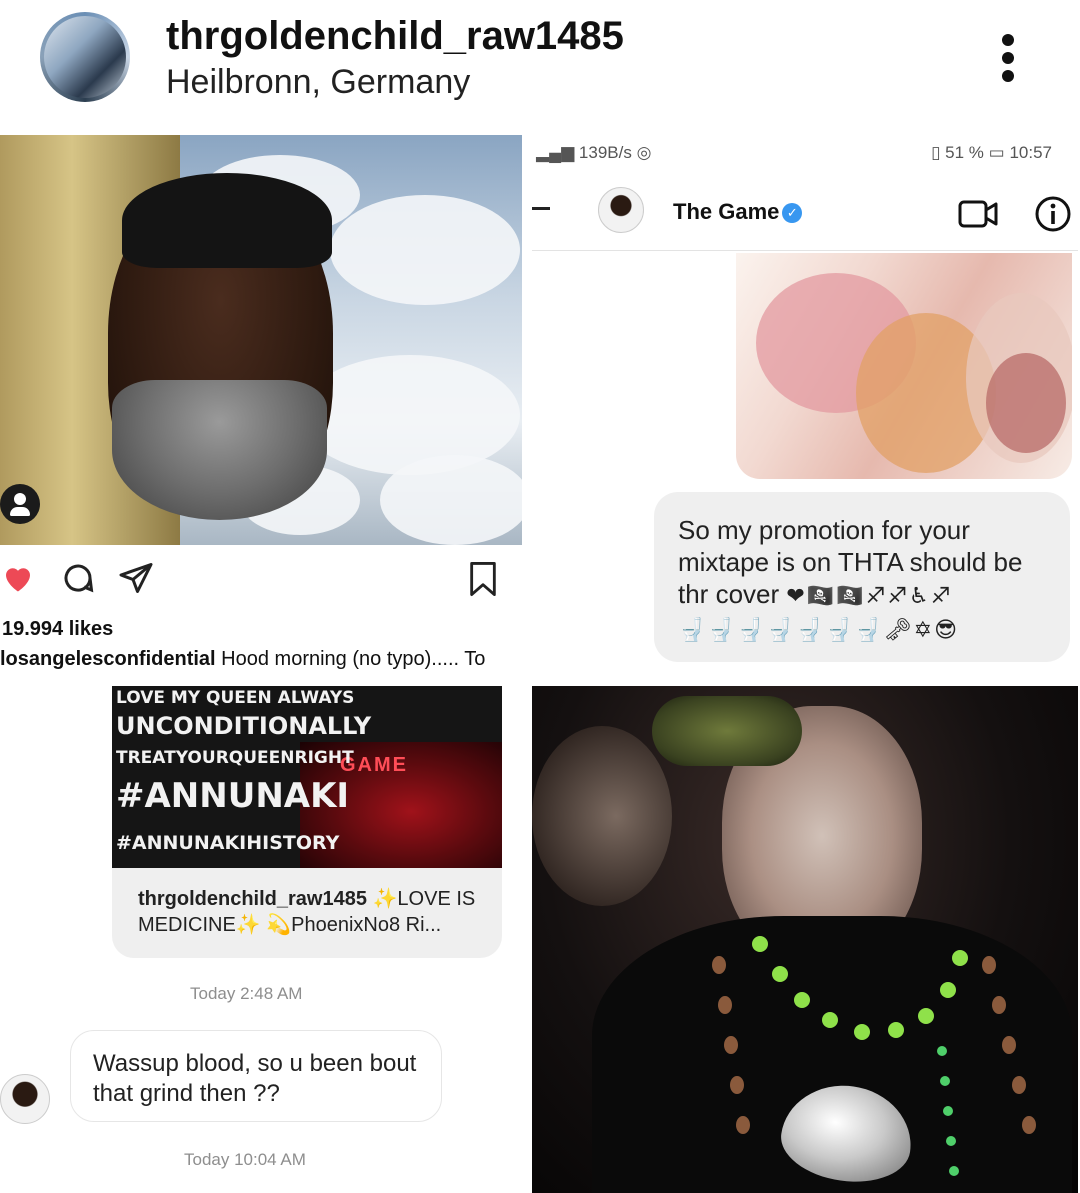 The height and width of the screenshot is (1193, 1080). Describe the element at coordinates (644, 152) in the screenshot. I see `instagram-icon: ◎` at that location.